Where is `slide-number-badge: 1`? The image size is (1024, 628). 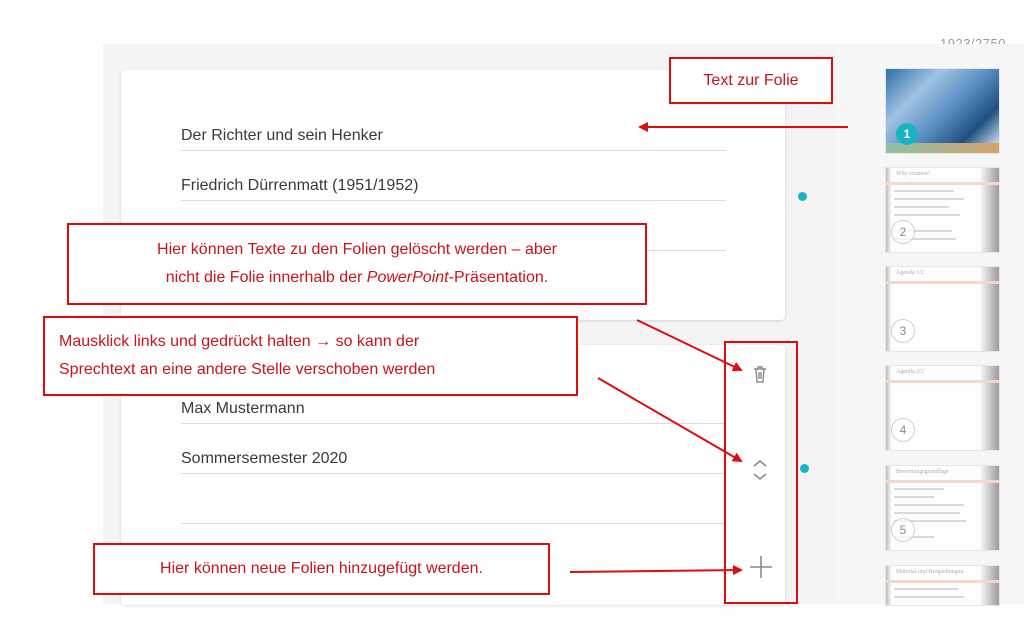 slide-number-badge: 1 is located at coordinates (907, 134).